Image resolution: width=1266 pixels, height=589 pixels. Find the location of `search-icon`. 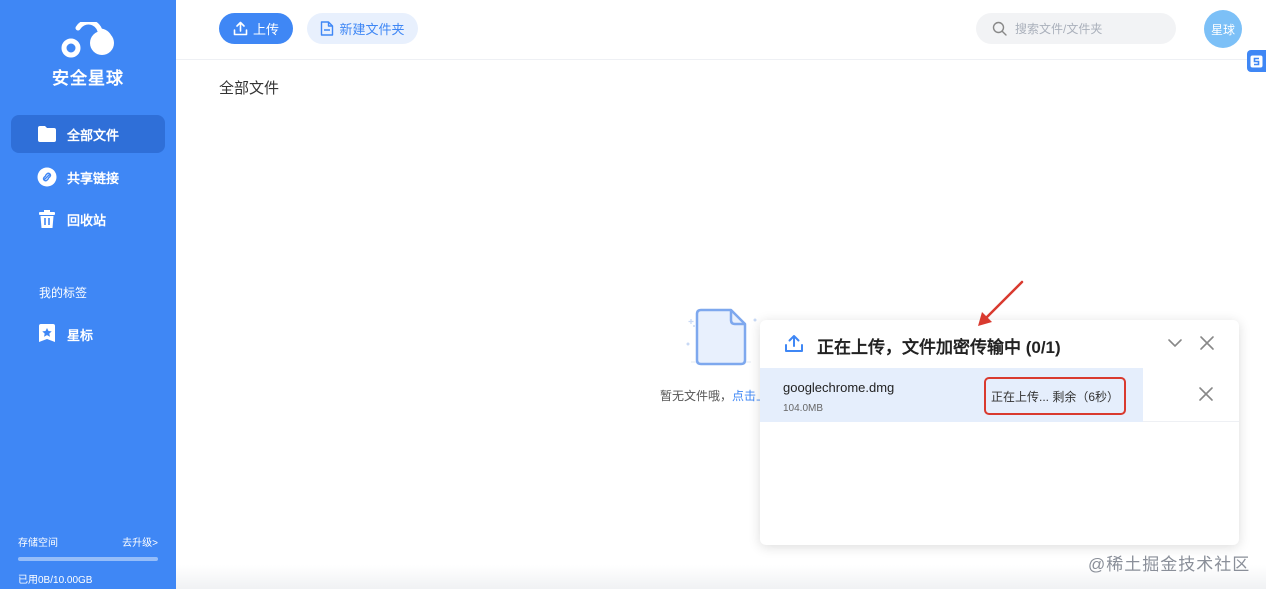

search-icon is located at coordinates (999, 28).